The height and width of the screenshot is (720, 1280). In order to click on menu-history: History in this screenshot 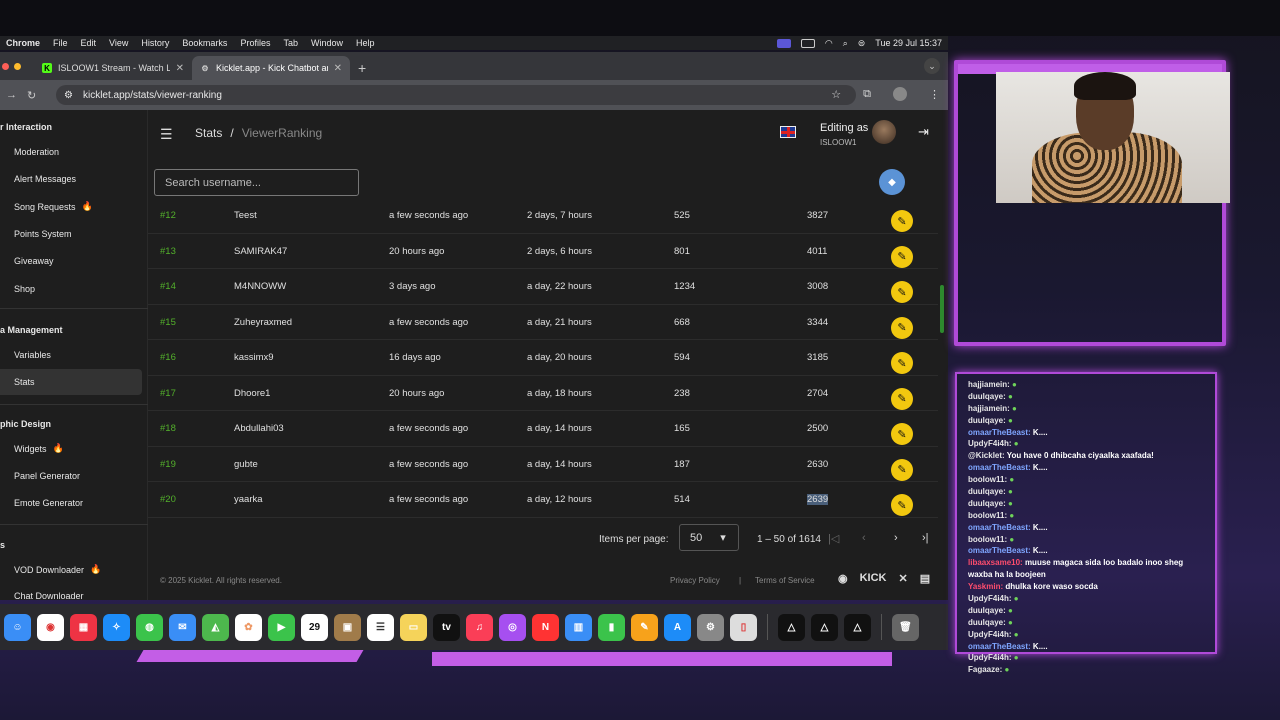, I will do `click(155, 43)`.